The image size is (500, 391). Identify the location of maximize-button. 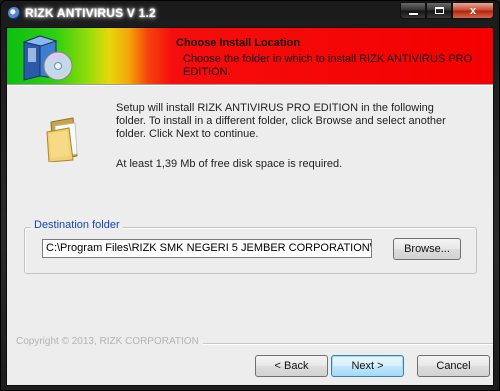
(439, 10).